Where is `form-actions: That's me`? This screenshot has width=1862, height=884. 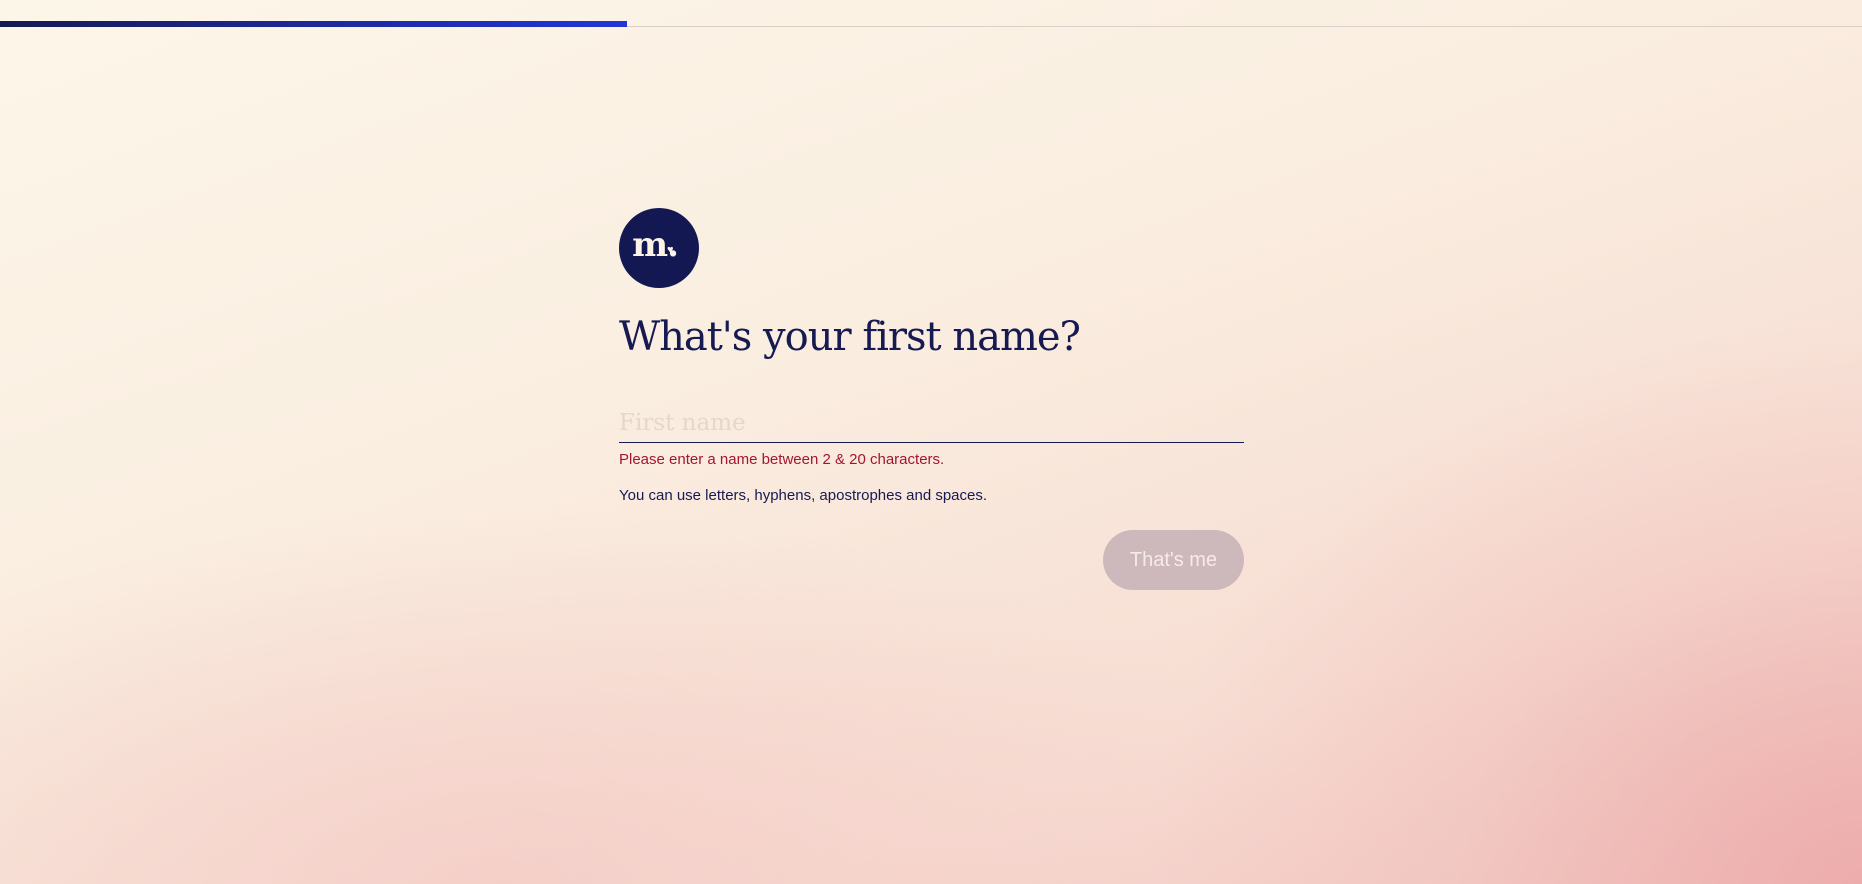 form-actions: That's me is located at coordinates (931, 560).